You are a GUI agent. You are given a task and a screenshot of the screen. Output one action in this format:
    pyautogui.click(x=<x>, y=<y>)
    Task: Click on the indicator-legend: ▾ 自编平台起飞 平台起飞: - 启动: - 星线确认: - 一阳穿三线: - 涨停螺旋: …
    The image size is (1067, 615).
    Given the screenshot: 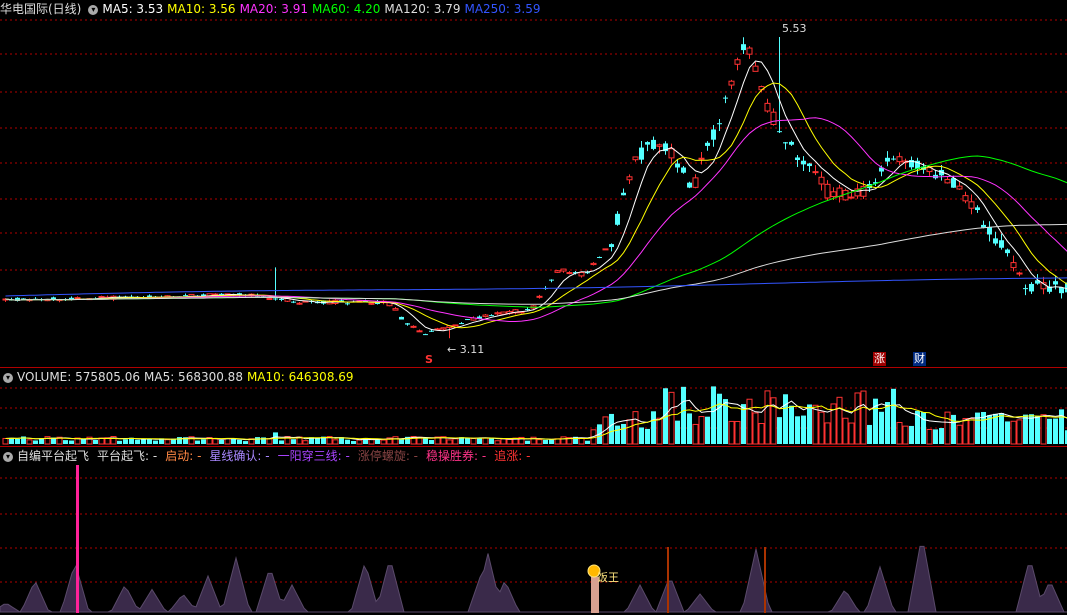 What is the action you would take?
    pyautogui.click(x=269, y=456)
    